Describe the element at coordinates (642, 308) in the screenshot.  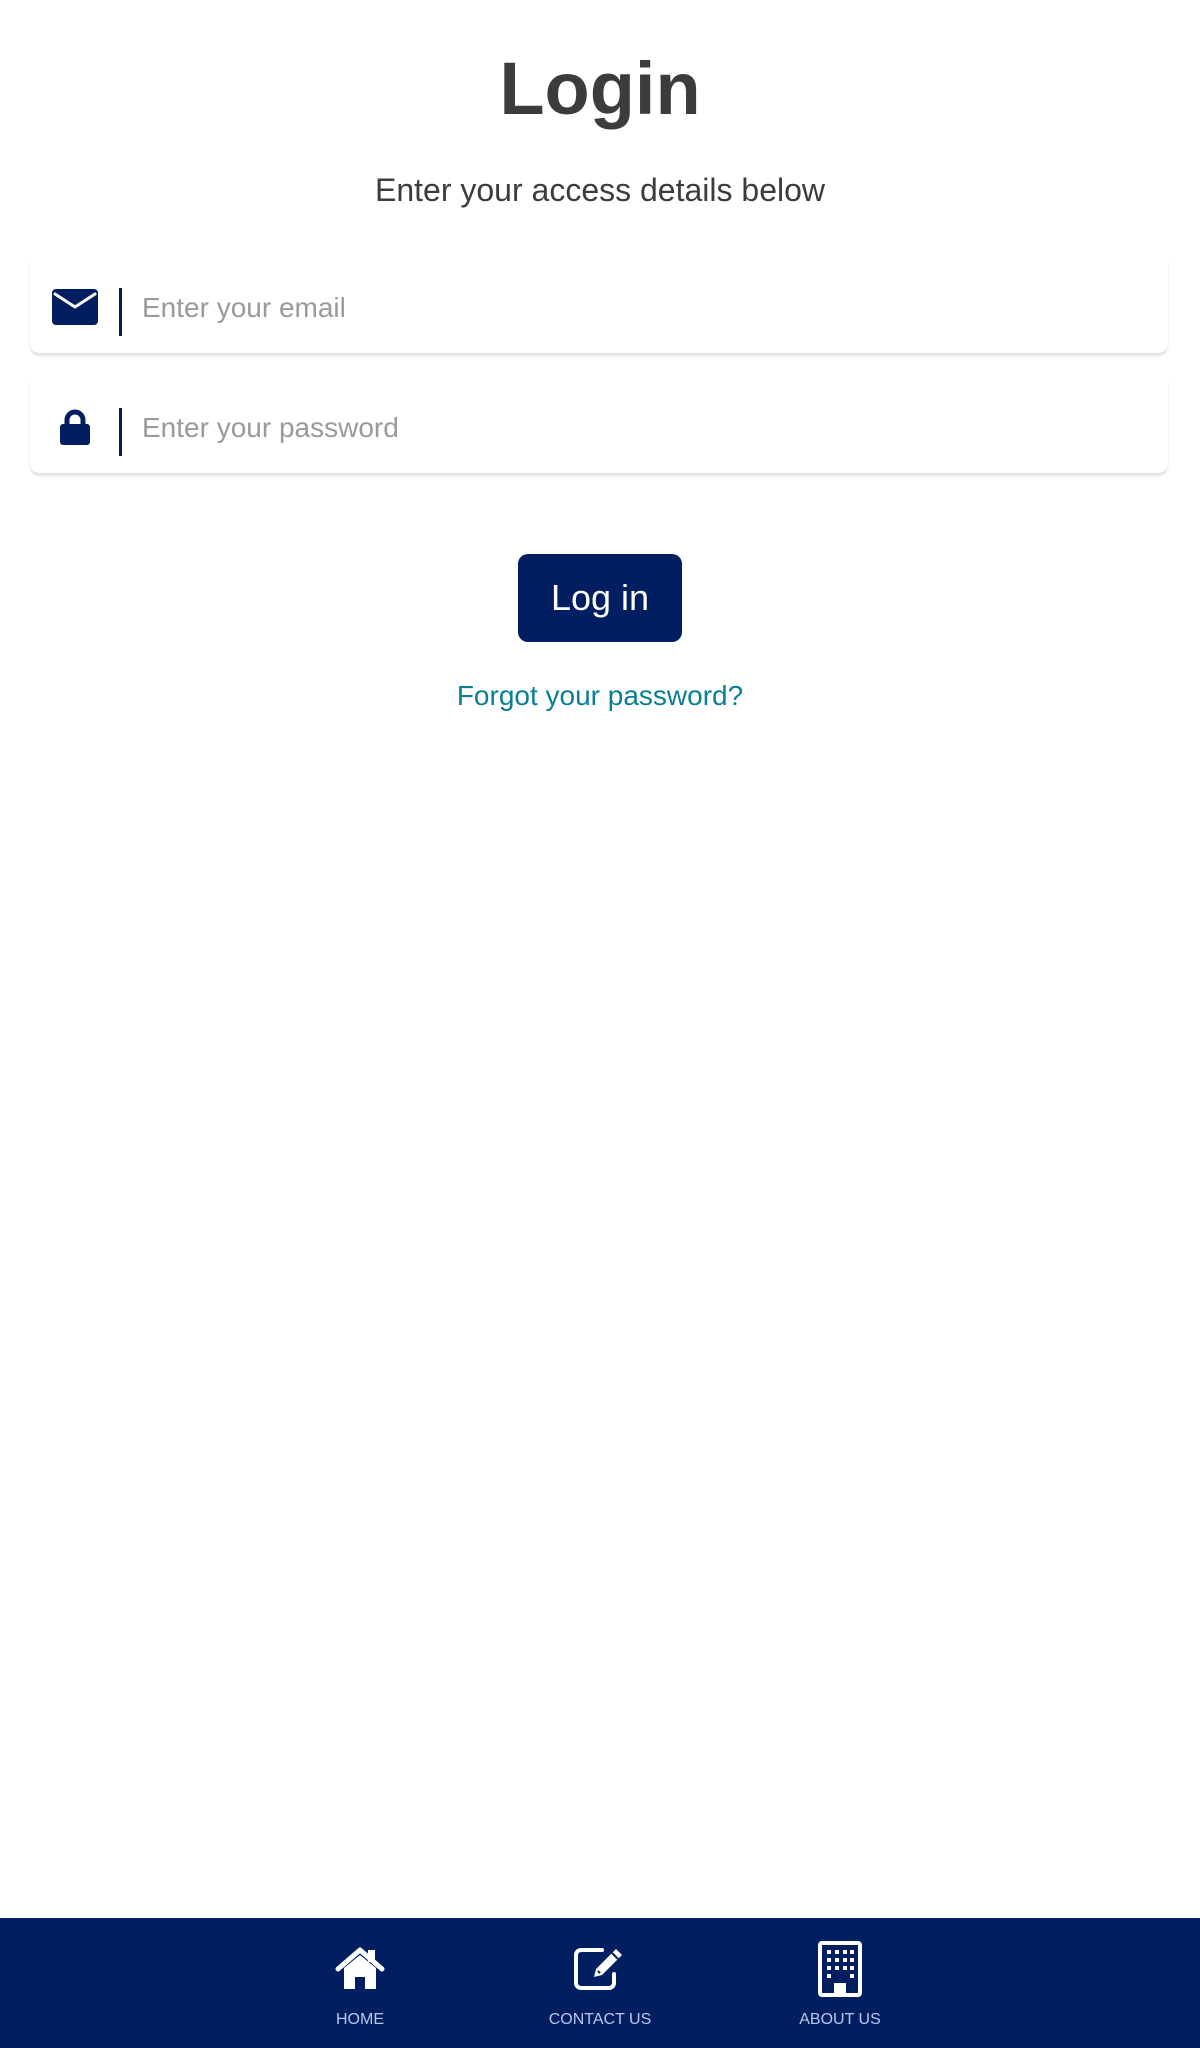
I see `email-input` at that location.